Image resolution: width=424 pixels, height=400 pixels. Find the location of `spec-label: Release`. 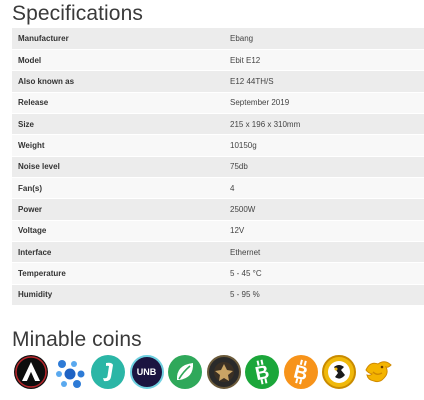

spec-label: Release is located at coordinates (118, 103).